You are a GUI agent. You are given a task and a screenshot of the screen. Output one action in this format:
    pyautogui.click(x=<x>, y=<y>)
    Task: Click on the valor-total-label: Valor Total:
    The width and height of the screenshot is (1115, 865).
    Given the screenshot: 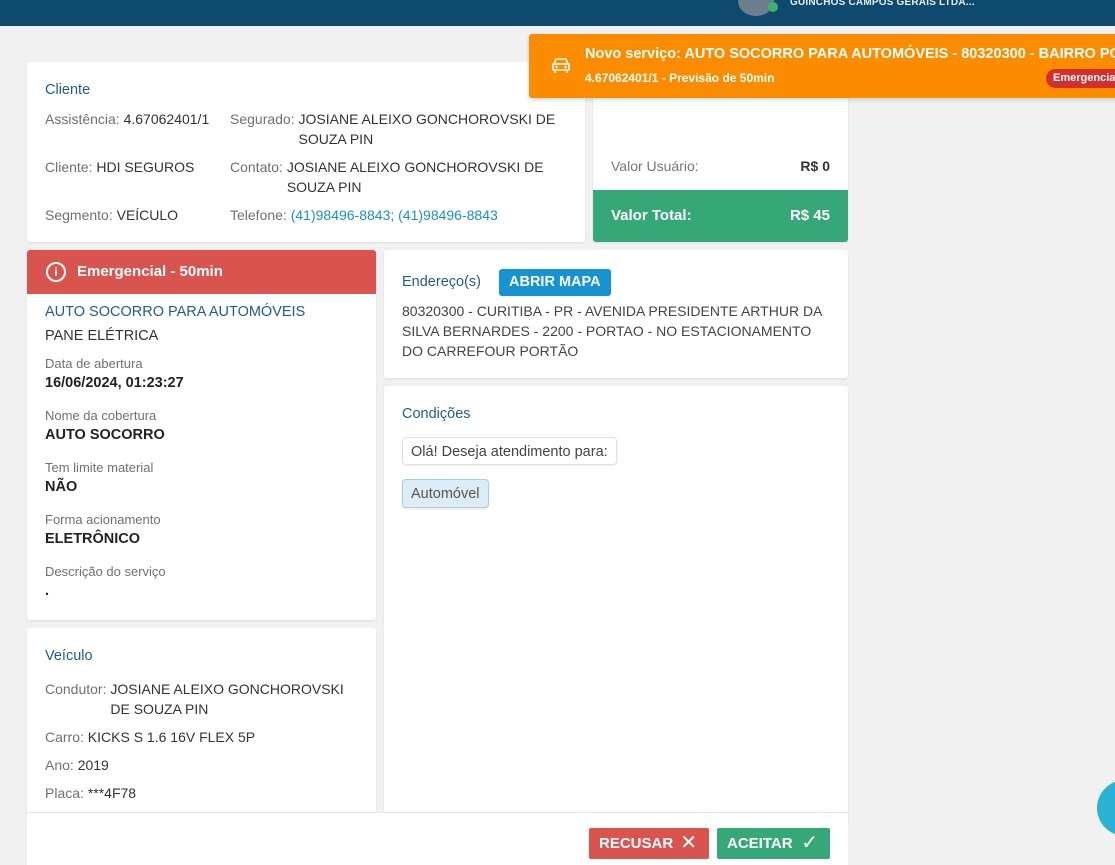 What is the action you would take?
    pyautogui.click(x=651, y=215)
    